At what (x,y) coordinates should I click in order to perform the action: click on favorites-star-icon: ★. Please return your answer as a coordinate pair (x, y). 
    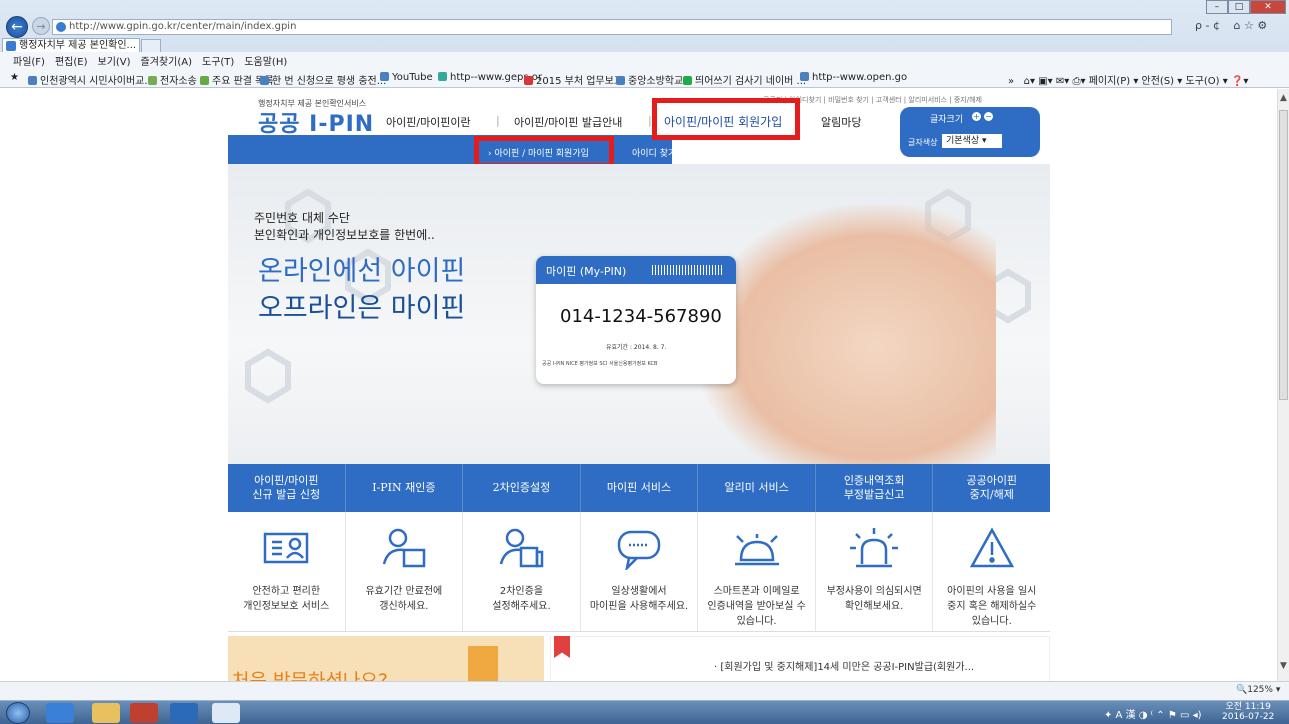
    Looking at the image, I should click on (14, 77).